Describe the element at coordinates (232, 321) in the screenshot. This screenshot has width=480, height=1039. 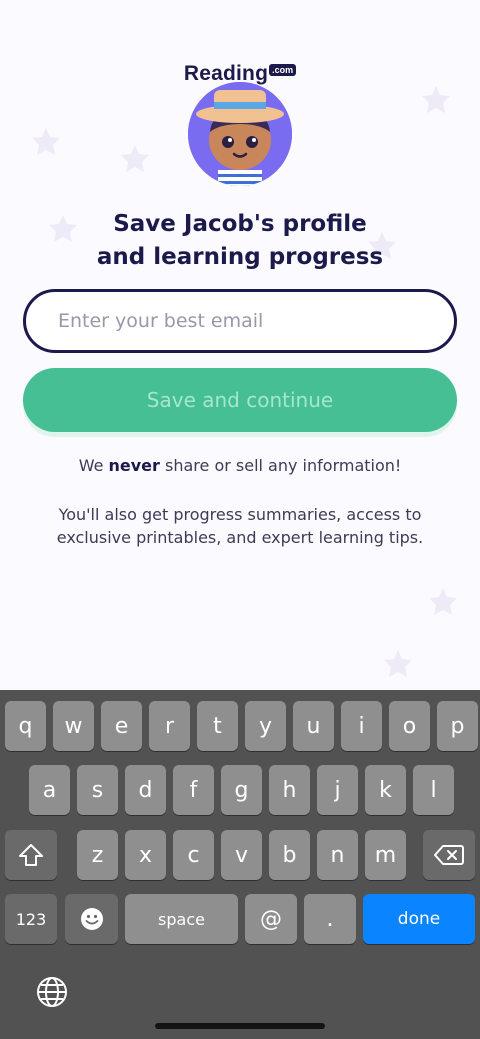
I see `email-input` at that location.